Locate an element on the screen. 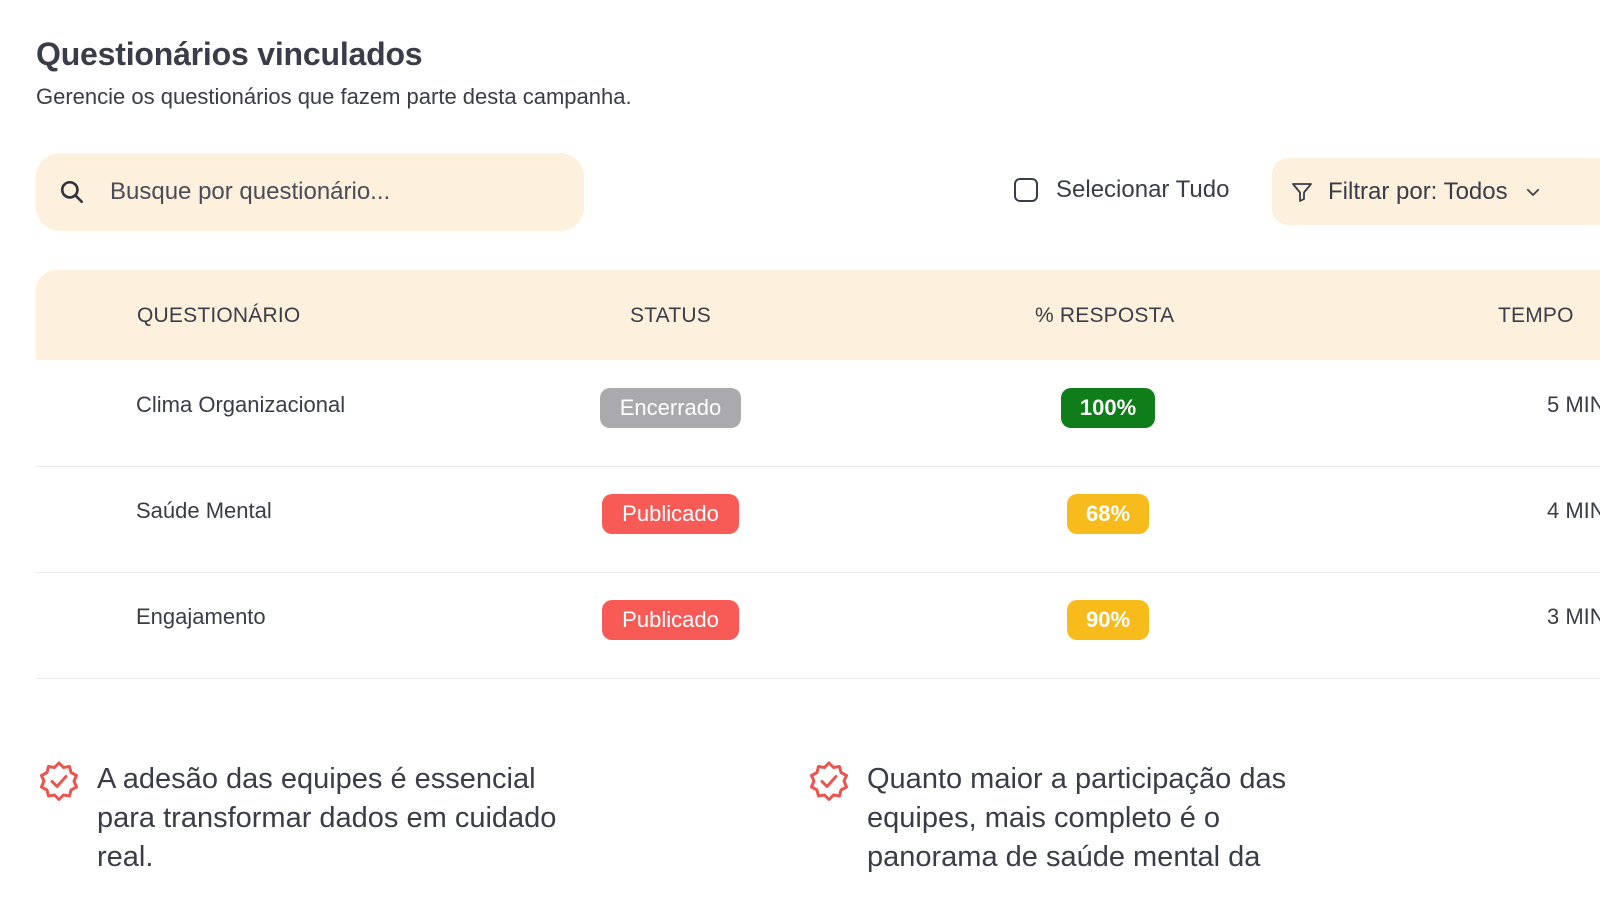  questionnaire-name: Clima Organizacional is located at coordinates (241, 404).